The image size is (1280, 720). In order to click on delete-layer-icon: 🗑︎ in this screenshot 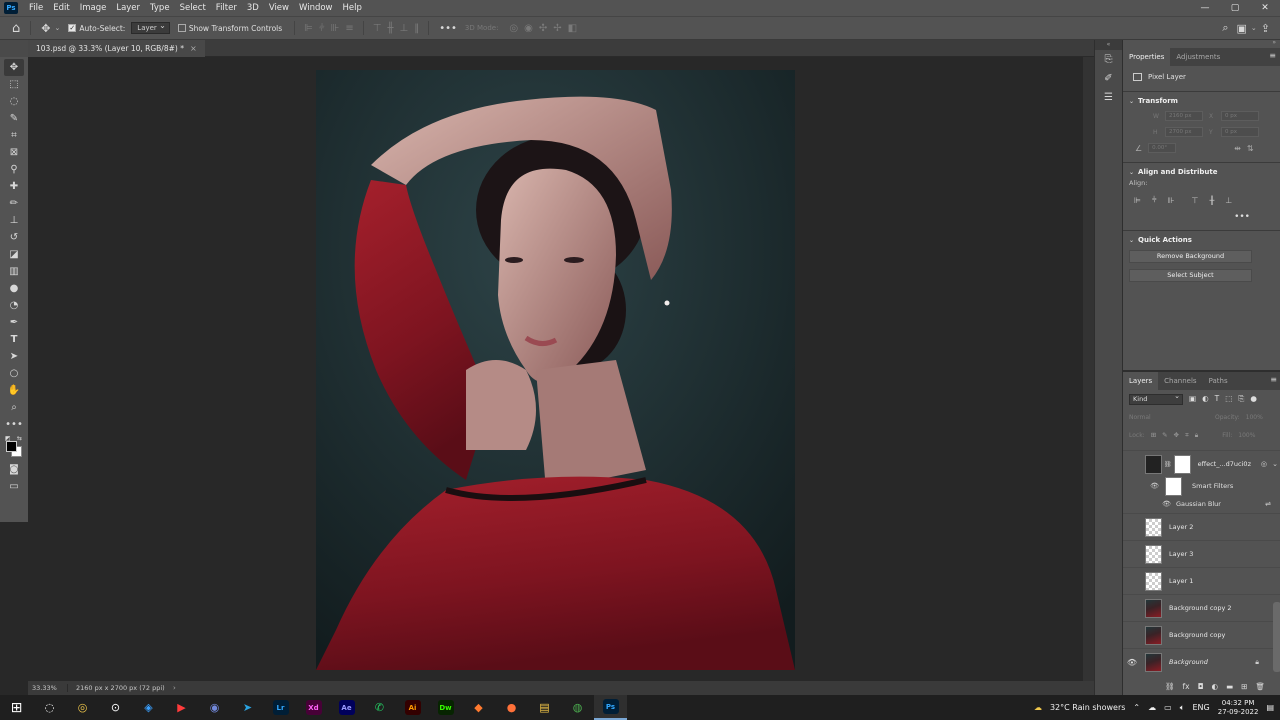, I will do `click(1260, 686)`.